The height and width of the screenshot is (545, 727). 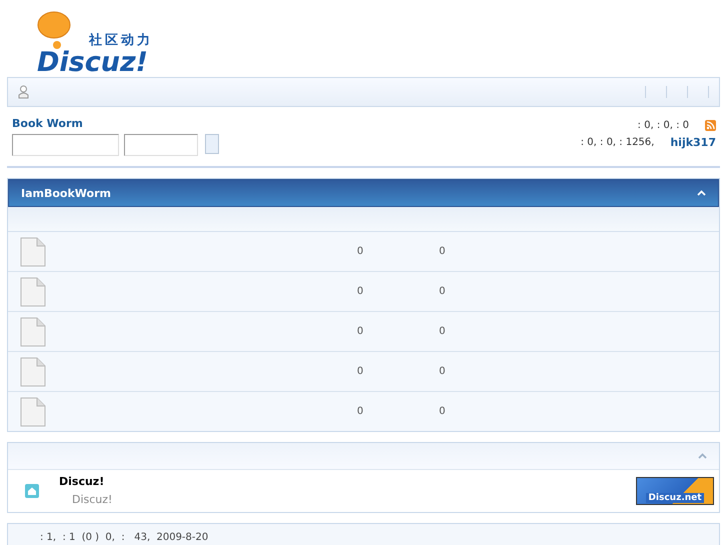 I want to click on stats-text: : 0, : 0, : 1256,, so click(x=617, y=142).